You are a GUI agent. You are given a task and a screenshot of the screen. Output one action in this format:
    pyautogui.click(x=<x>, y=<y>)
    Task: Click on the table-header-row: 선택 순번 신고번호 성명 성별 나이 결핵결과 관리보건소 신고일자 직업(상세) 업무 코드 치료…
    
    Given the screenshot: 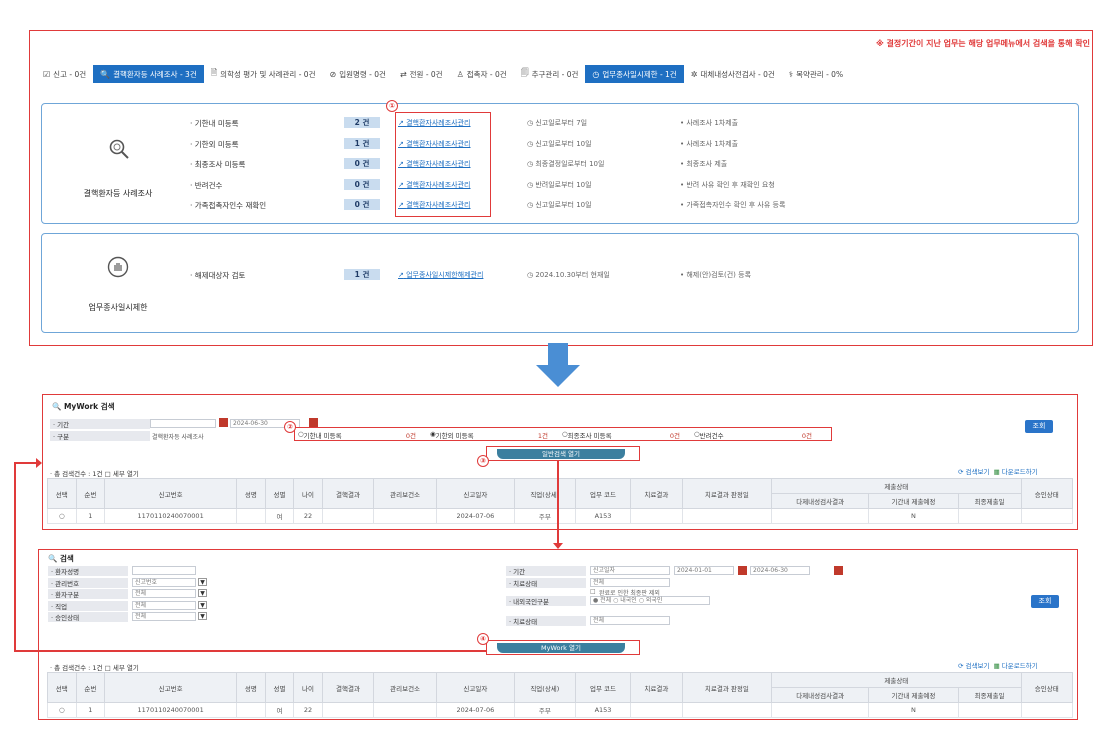 What is the action you would take?
    pyautogui.click(x=560, y=687)
    